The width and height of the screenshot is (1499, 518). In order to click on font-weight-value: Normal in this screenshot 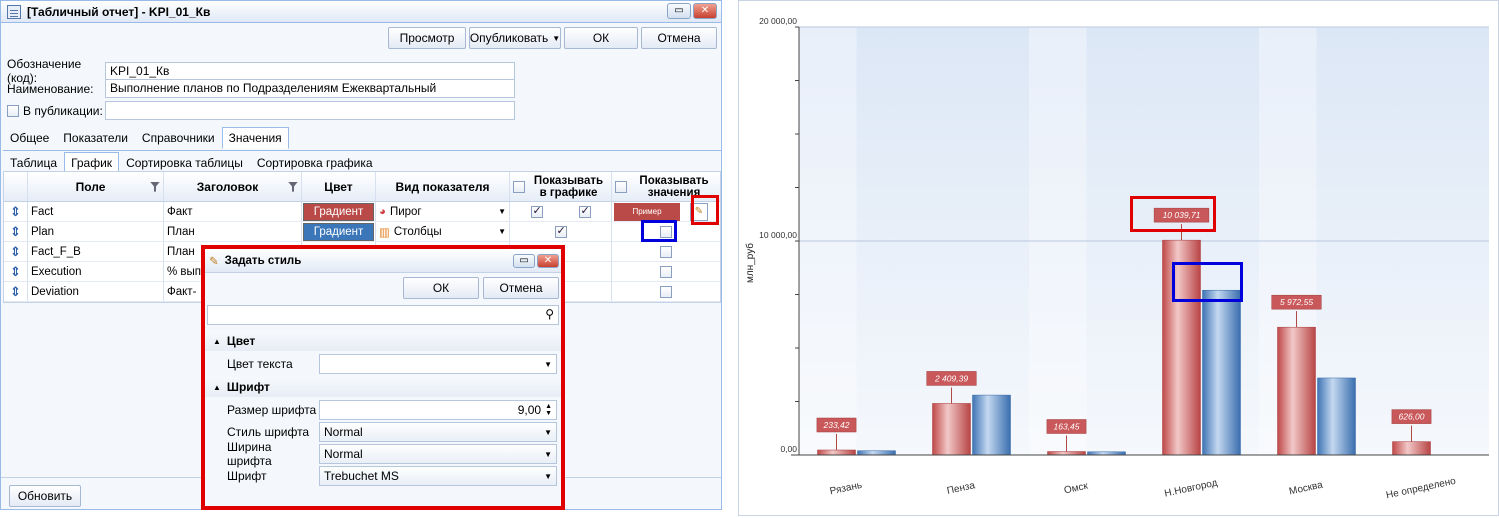, I will do `click(343, 454)`.